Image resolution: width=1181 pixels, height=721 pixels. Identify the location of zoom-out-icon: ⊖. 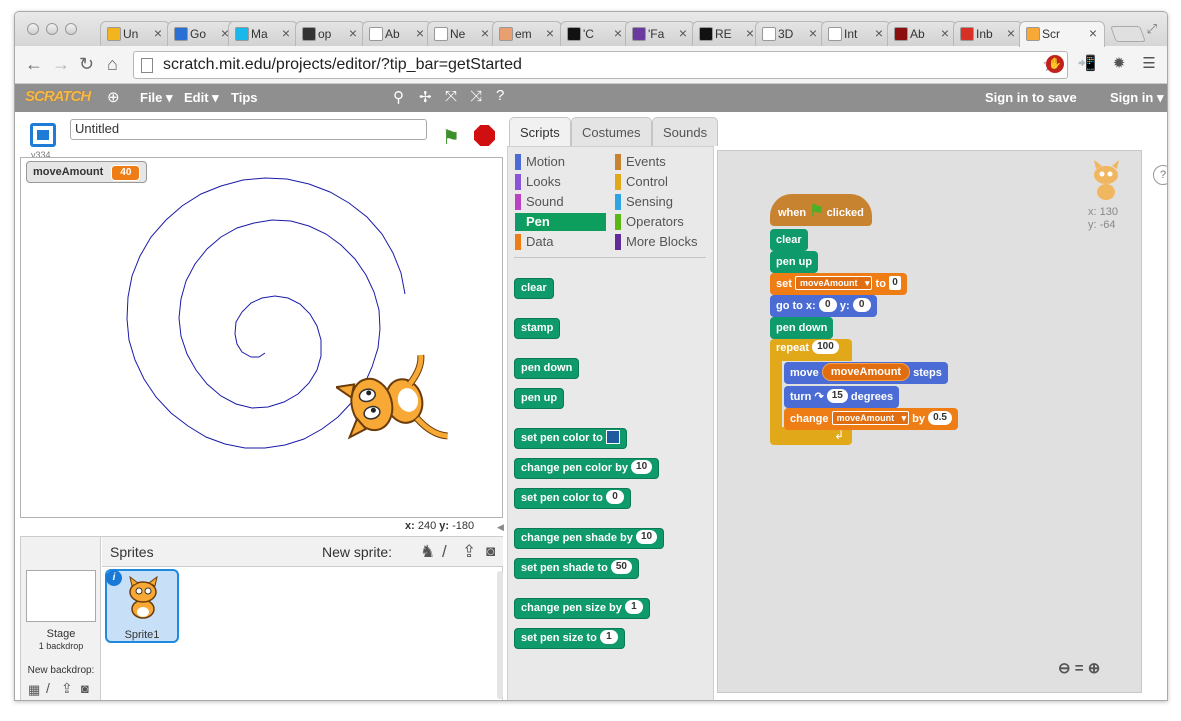
(1064, 668).